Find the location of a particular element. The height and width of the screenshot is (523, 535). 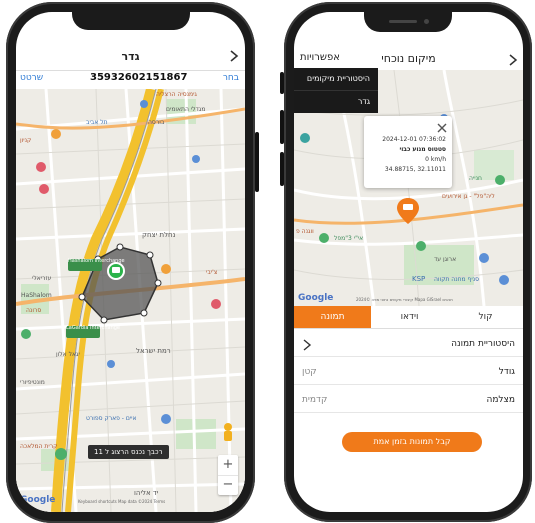

map-label: סרונה is located at coordinates (34, 310).